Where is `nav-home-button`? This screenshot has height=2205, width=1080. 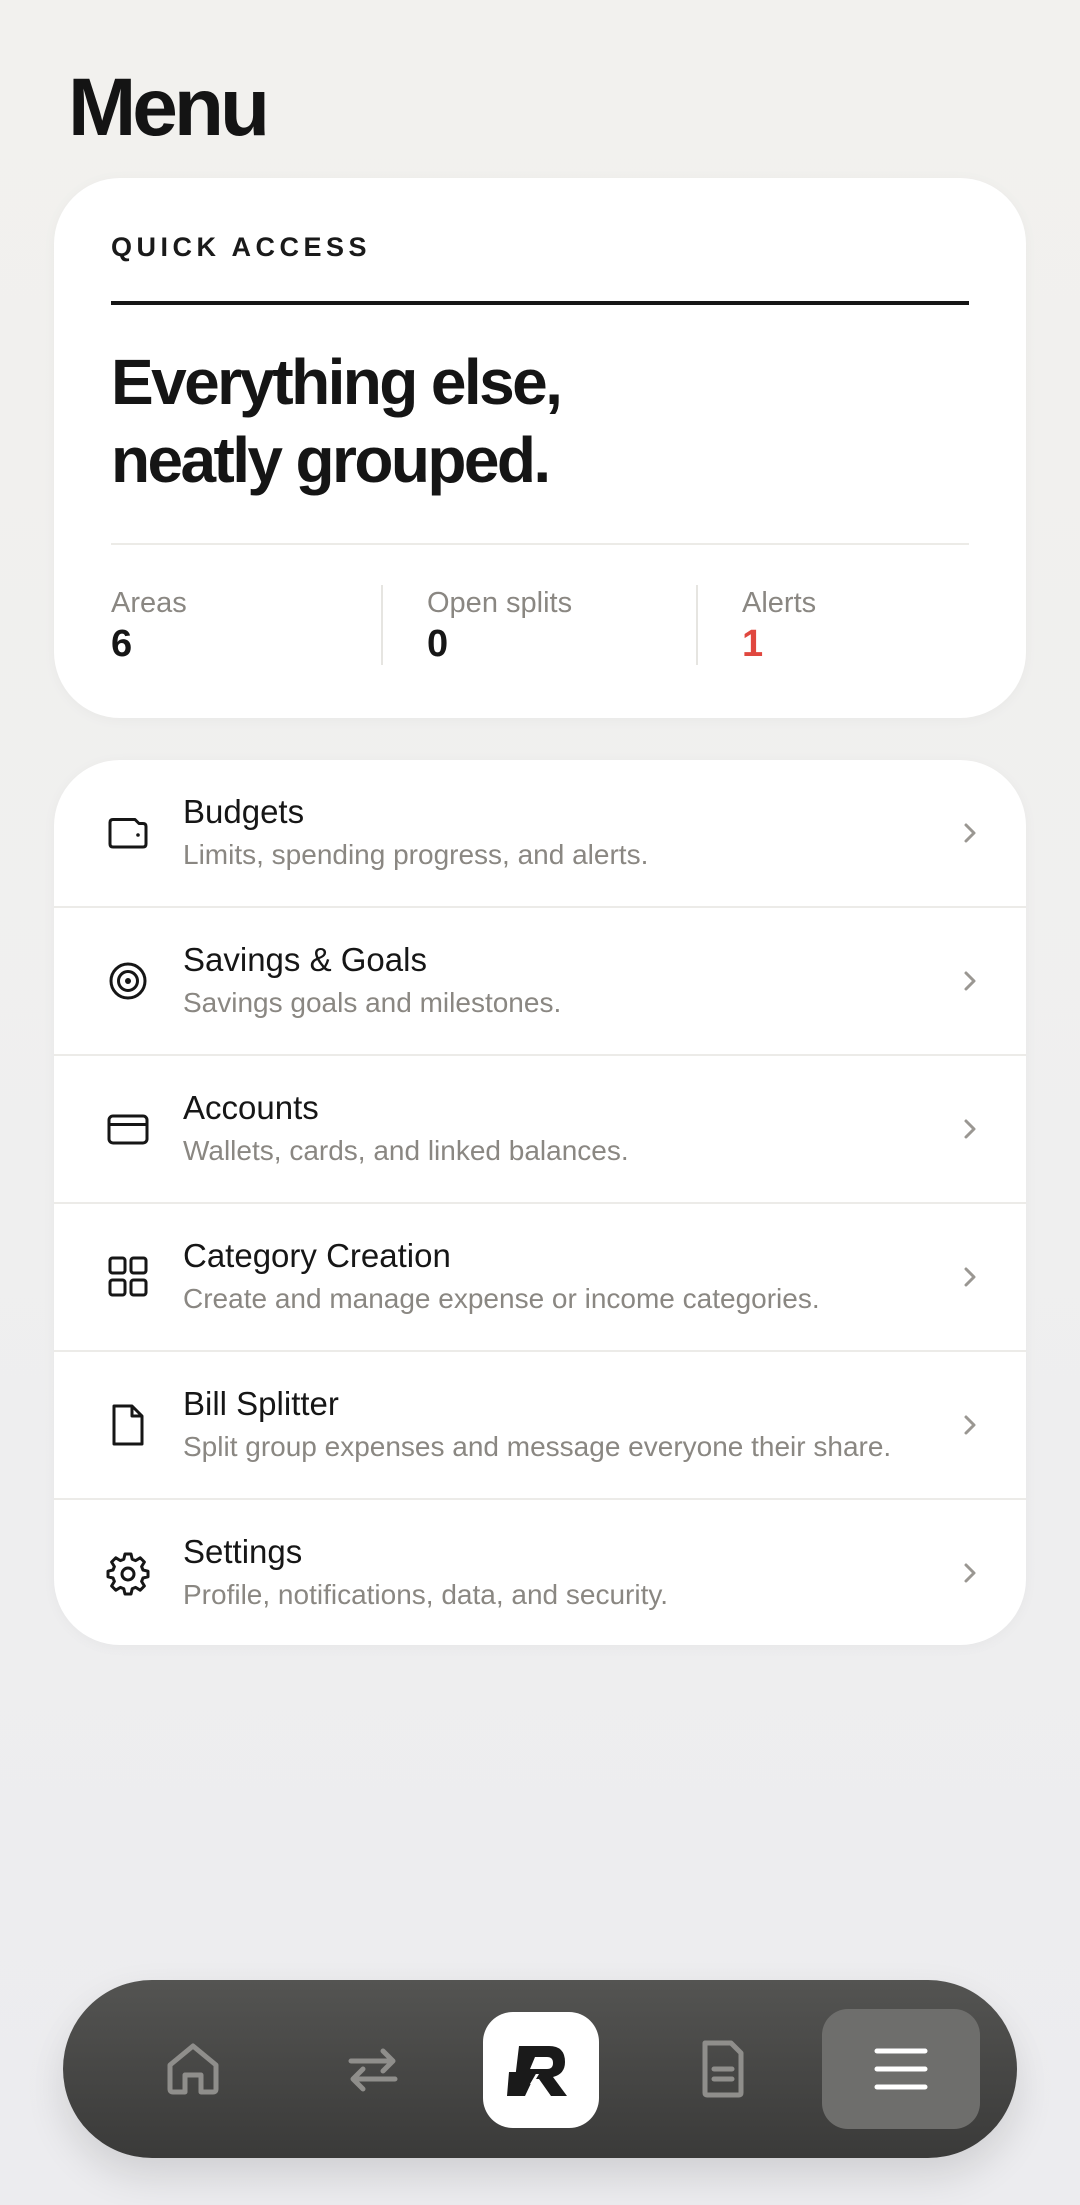
nav-home-button is located at coordinates (193, 2069).